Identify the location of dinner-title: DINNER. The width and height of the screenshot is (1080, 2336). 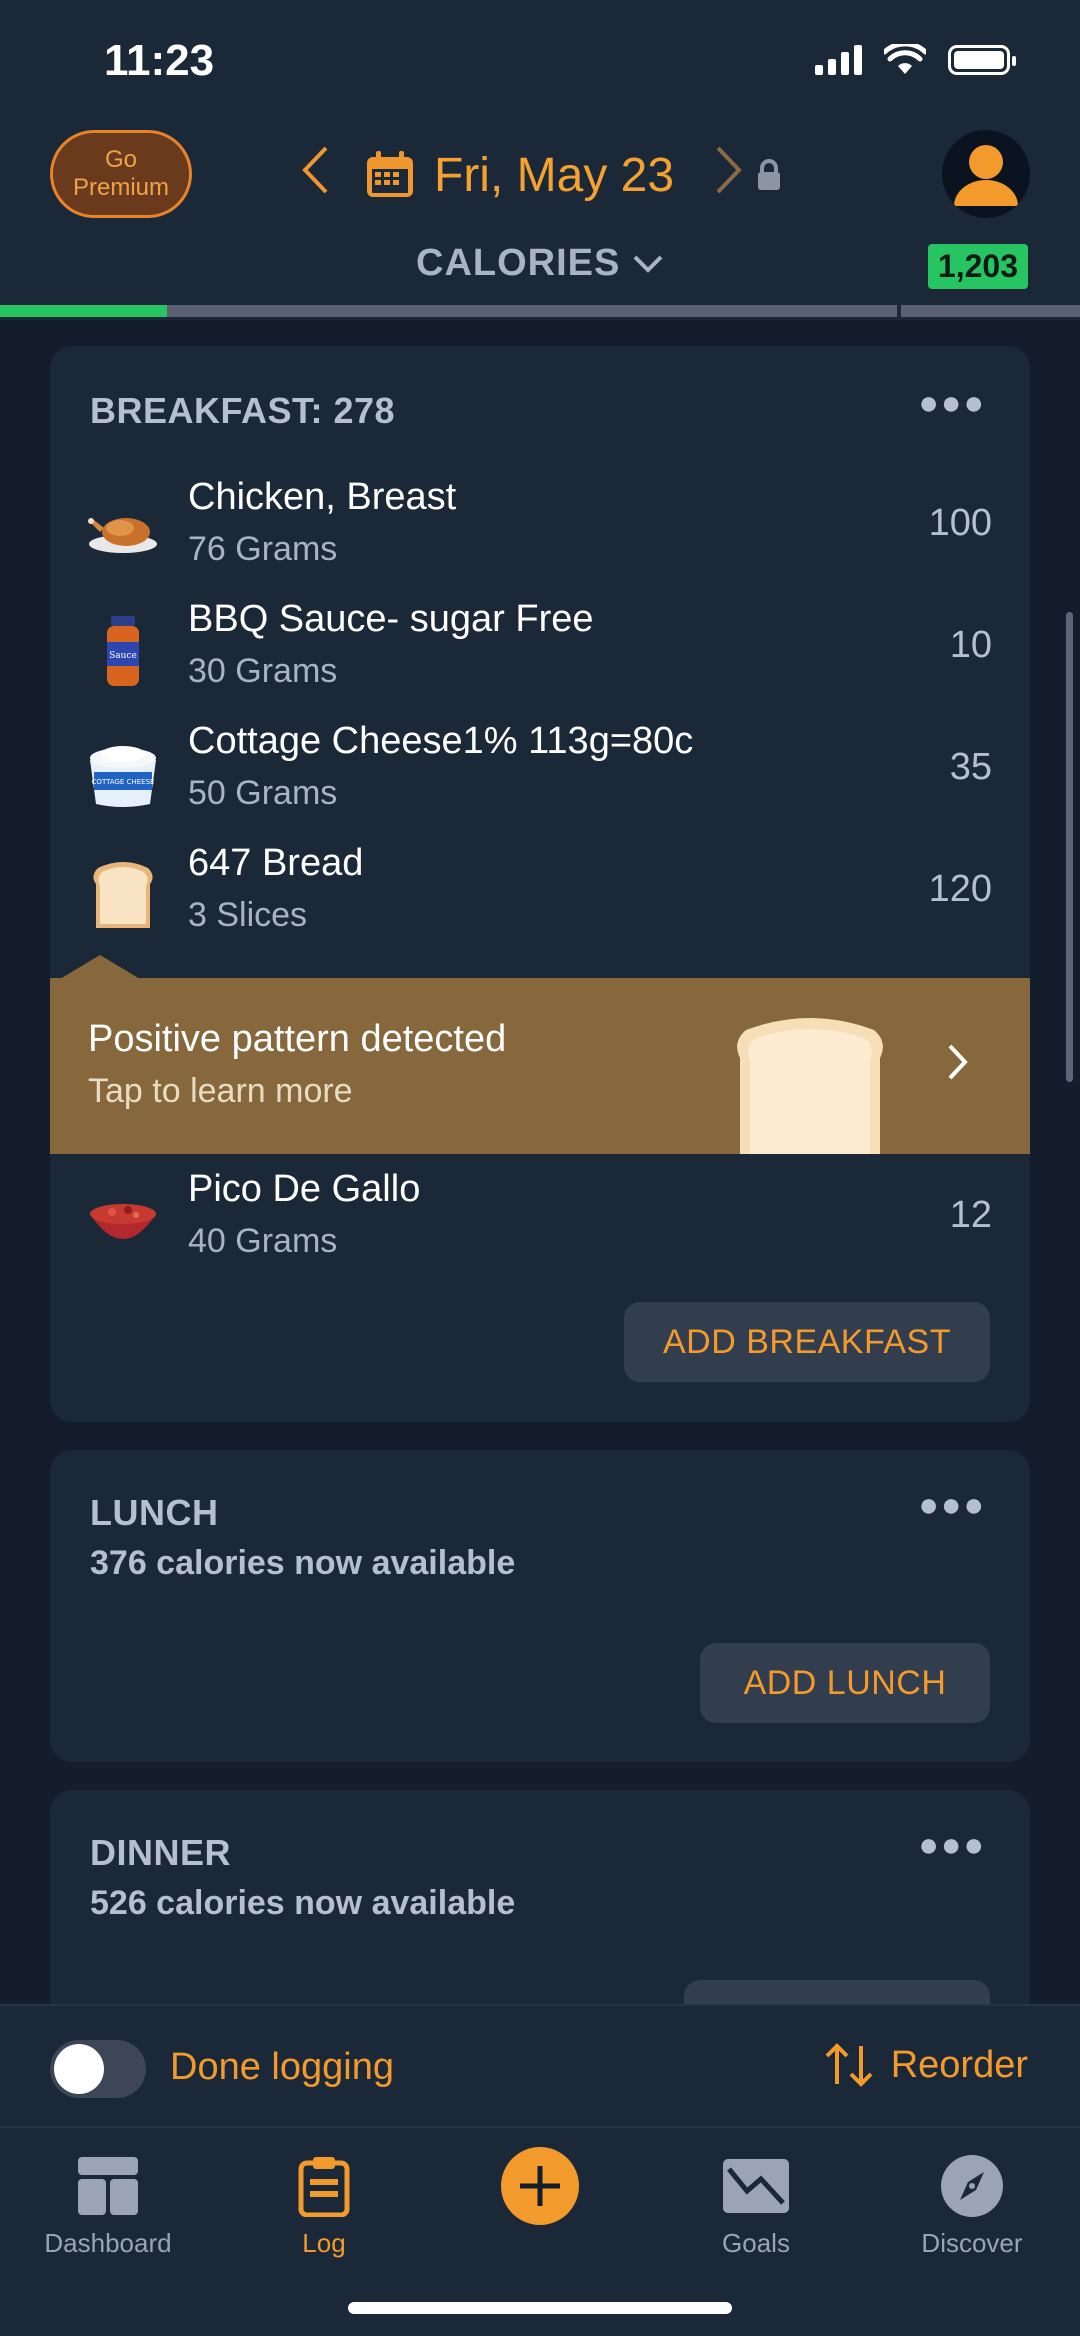
(161, 1852).